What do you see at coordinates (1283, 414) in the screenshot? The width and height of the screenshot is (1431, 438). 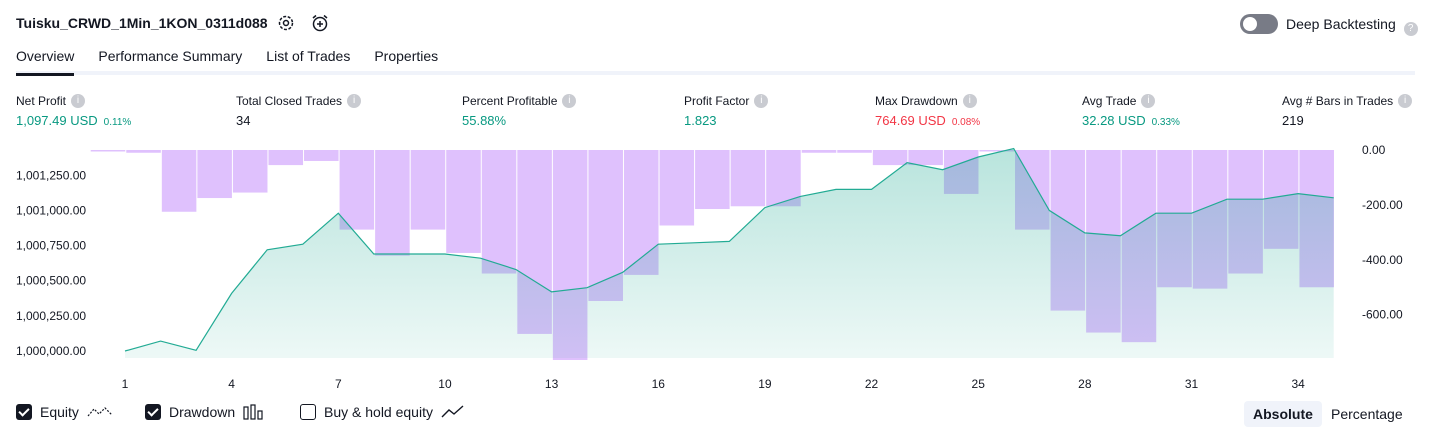 I see `absolute-button: Absolute` at bounding box center [1283, 414].